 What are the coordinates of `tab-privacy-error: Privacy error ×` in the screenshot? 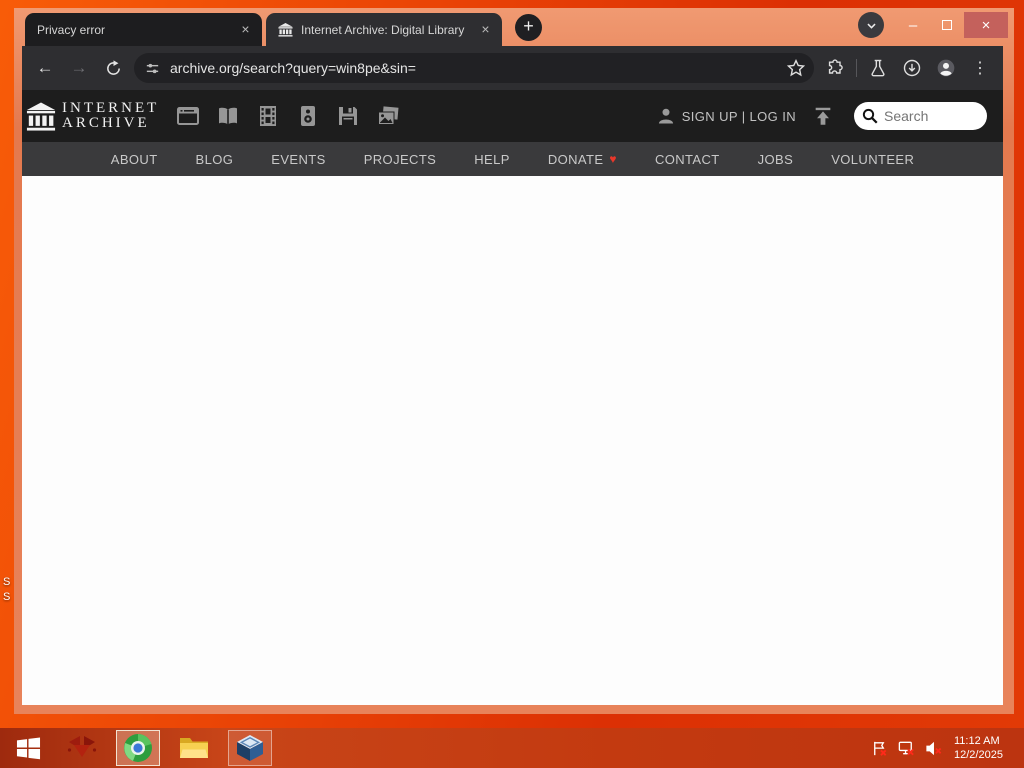 It's located at (143, 29).